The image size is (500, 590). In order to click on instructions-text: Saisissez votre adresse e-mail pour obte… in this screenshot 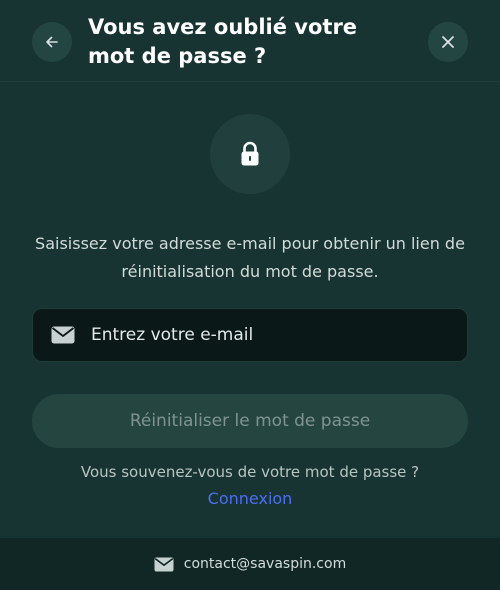, I will do `click(250, 257)`.